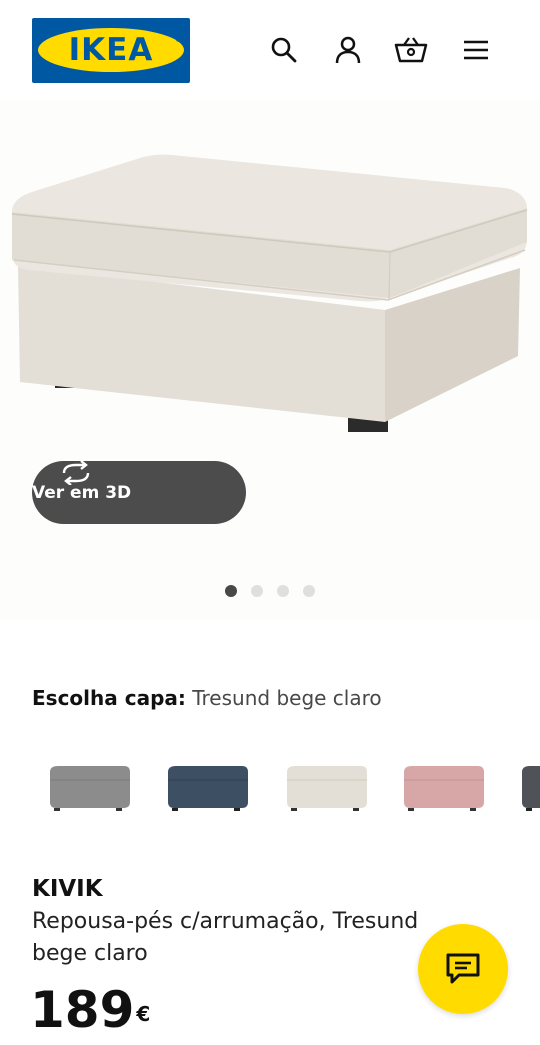 Image resolution: width=540 pixels, height=1045 pixels. I want to click on cover-selection: Escolha capa: Tresund bege claro, so click(207, 698).